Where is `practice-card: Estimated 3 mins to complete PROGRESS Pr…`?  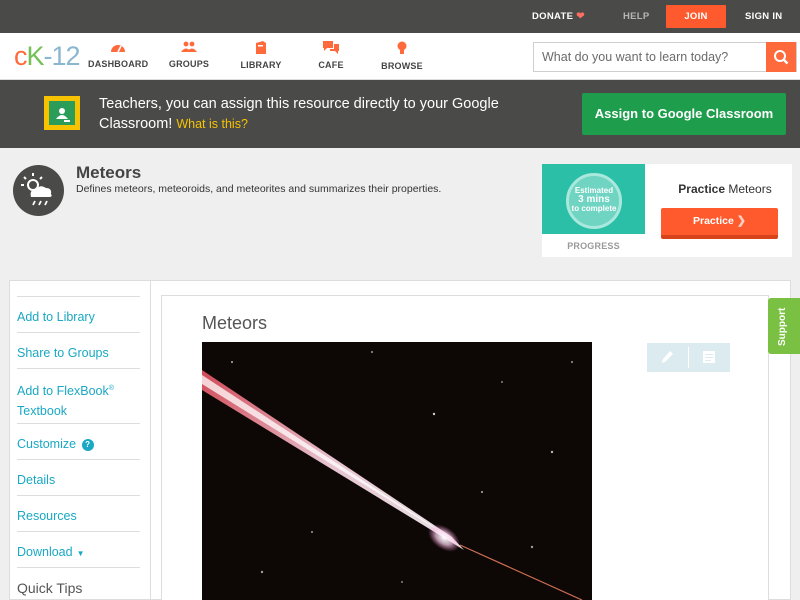 practice-card: Estimated 3 mins to complete PROGRESS Pr… is located at coordinates (667, 210).